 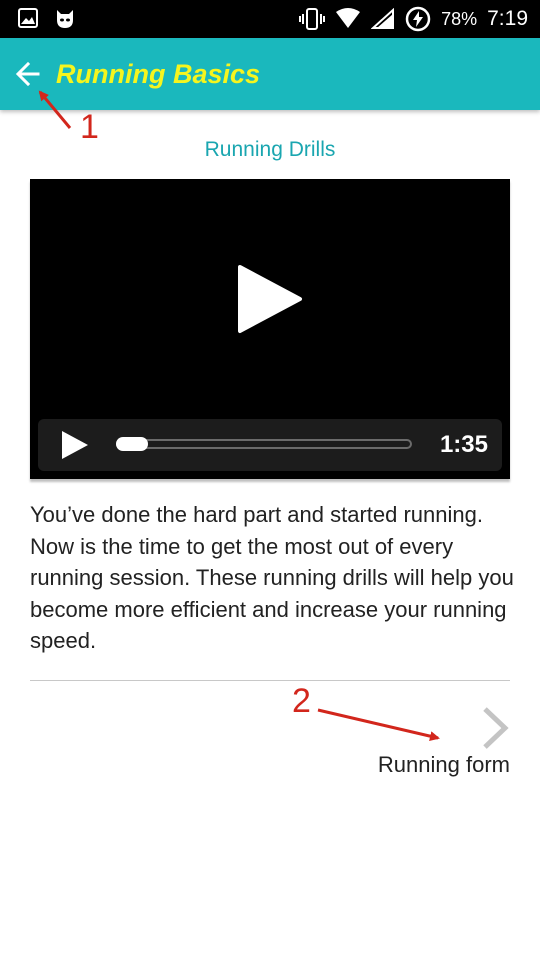 I want to click on annotation-marker-1: 1, so click(x=89, y=127).